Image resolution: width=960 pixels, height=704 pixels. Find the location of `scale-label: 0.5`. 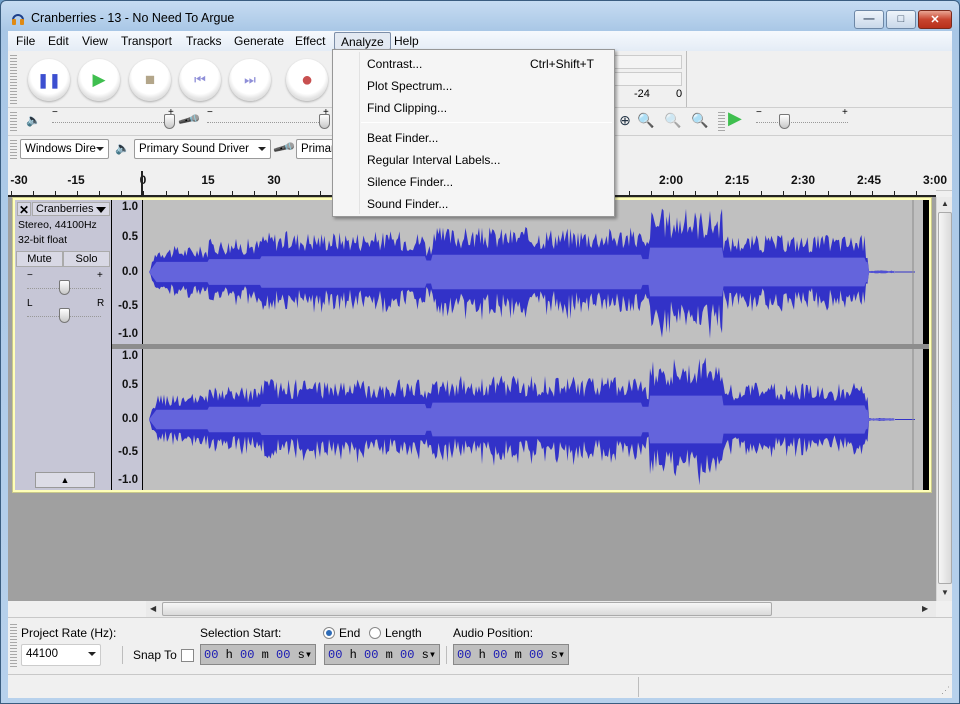

scale-label: 0.5 is located at coordinates (130, 385).